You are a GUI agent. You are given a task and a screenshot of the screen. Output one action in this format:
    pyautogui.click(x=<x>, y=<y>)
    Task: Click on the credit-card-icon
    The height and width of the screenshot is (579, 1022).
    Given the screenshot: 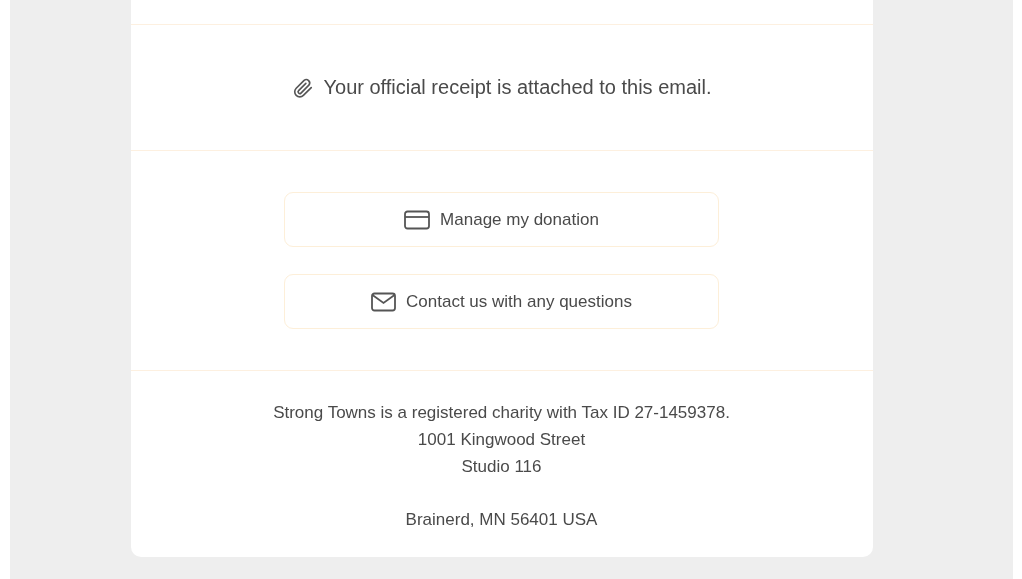 What is the action you would take?
    pyautogui.click(x=417, y=219)
    